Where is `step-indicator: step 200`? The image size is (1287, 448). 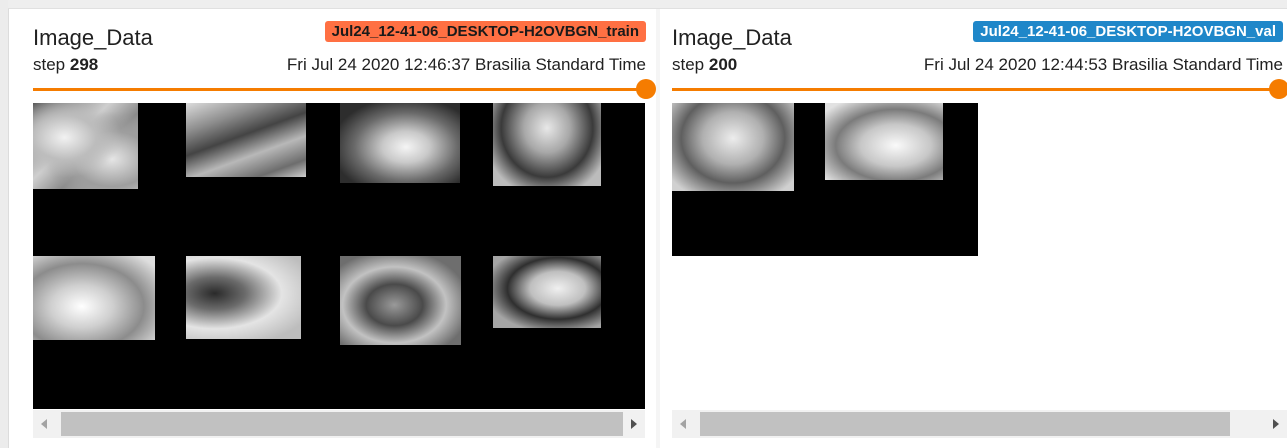
step-indicator: step 200 is located at coordinates (704, 65).